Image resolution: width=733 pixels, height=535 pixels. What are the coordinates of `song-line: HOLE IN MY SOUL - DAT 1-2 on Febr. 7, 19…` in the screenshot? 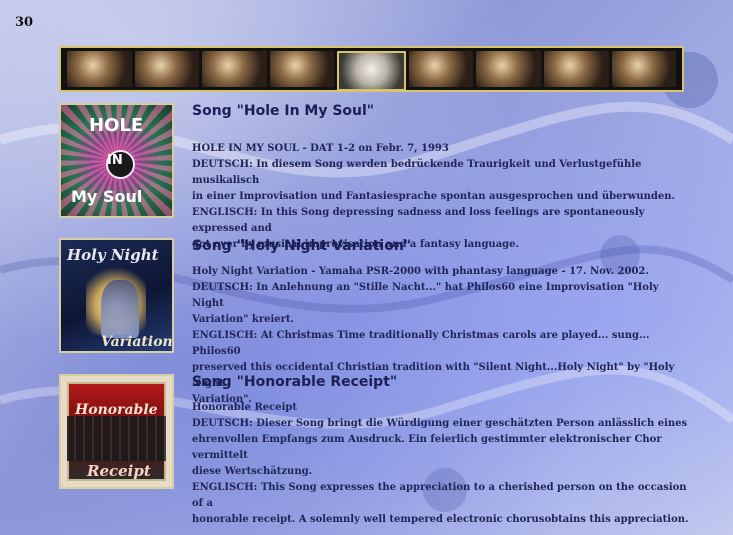 It's located at (320, 148).